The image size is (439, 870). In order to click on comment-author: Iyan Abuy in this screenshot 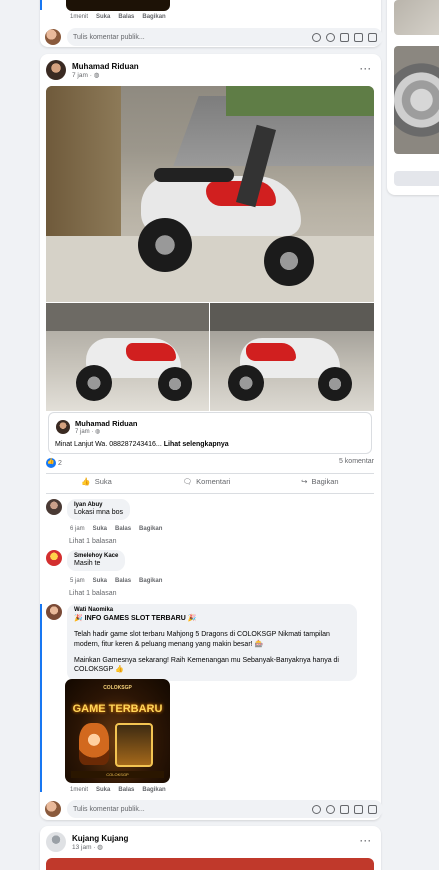, I will do `click(98, 505)`.